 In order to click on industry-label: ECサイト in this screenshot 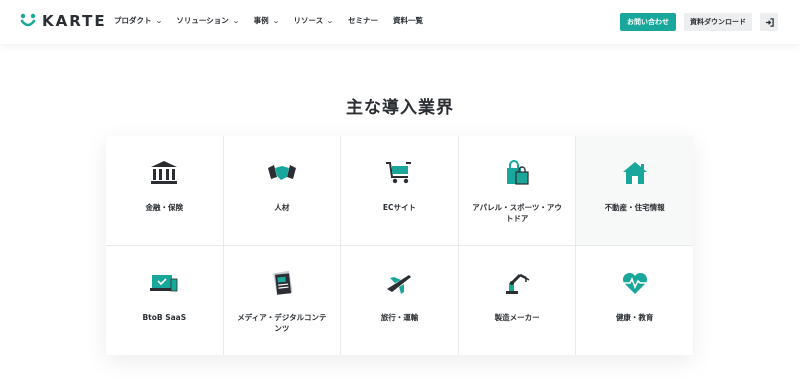, I will do `click(399, 207)`.